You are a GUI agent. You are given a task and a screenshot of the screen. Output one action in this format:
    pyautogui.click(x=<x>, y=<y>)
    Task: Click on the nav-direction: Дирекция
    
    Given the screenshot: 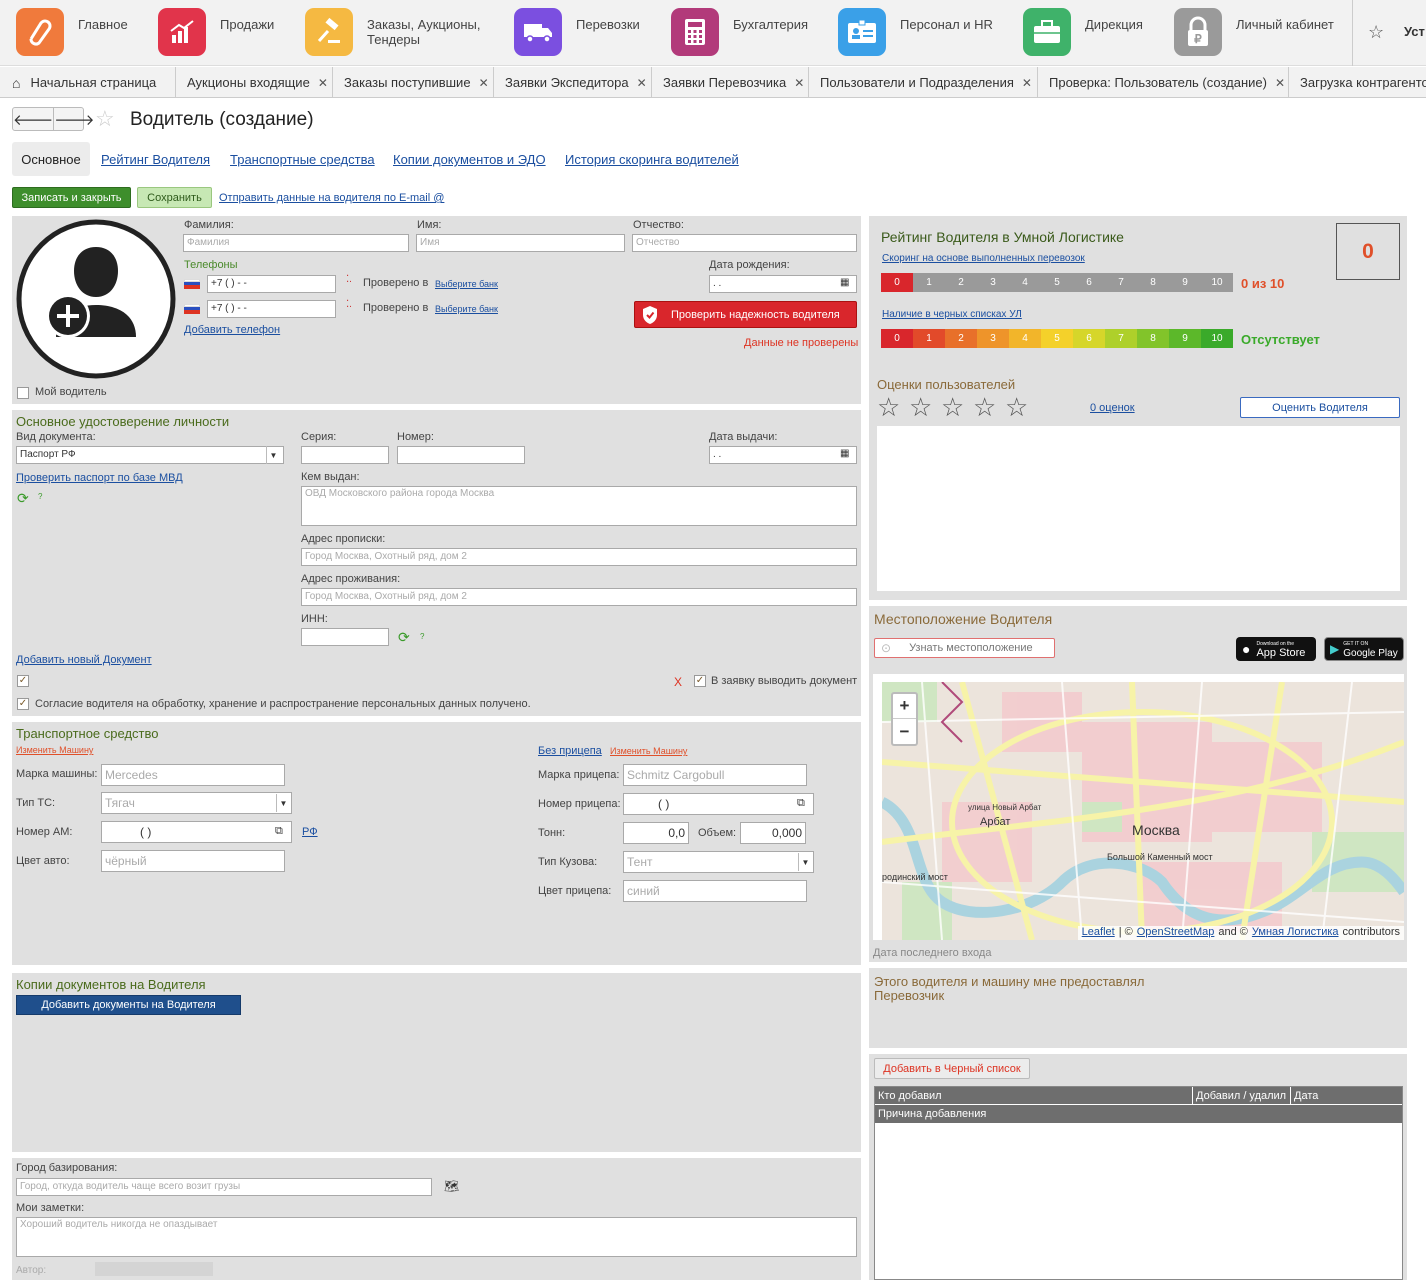 What is the action you would take?
    pyautogui.click(x=1083, y=32)
    